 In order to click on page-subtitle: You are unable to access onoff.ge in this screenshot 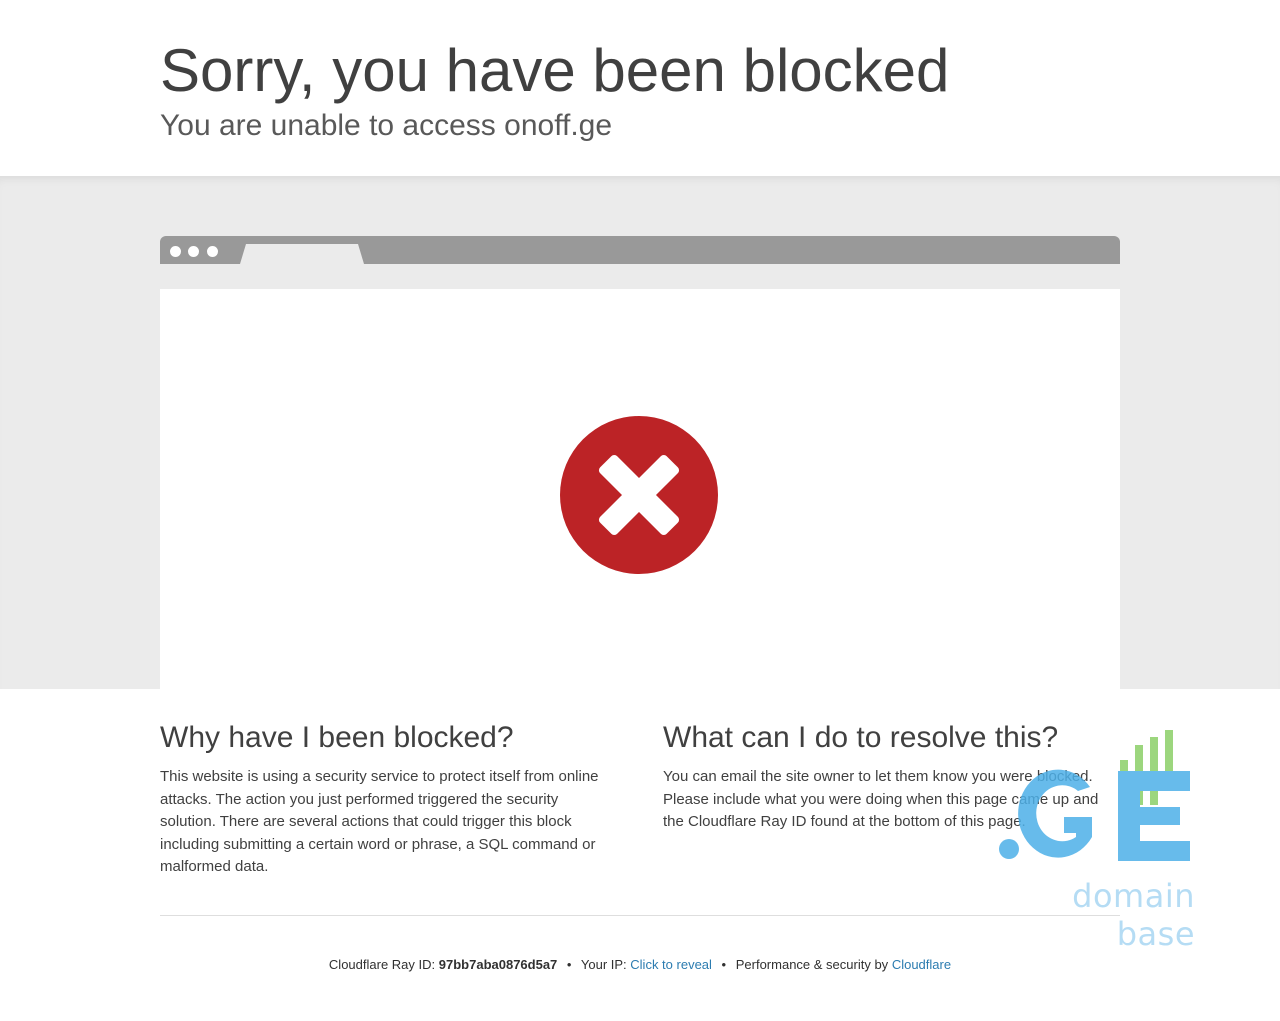, I will do `click(386, 125)`.